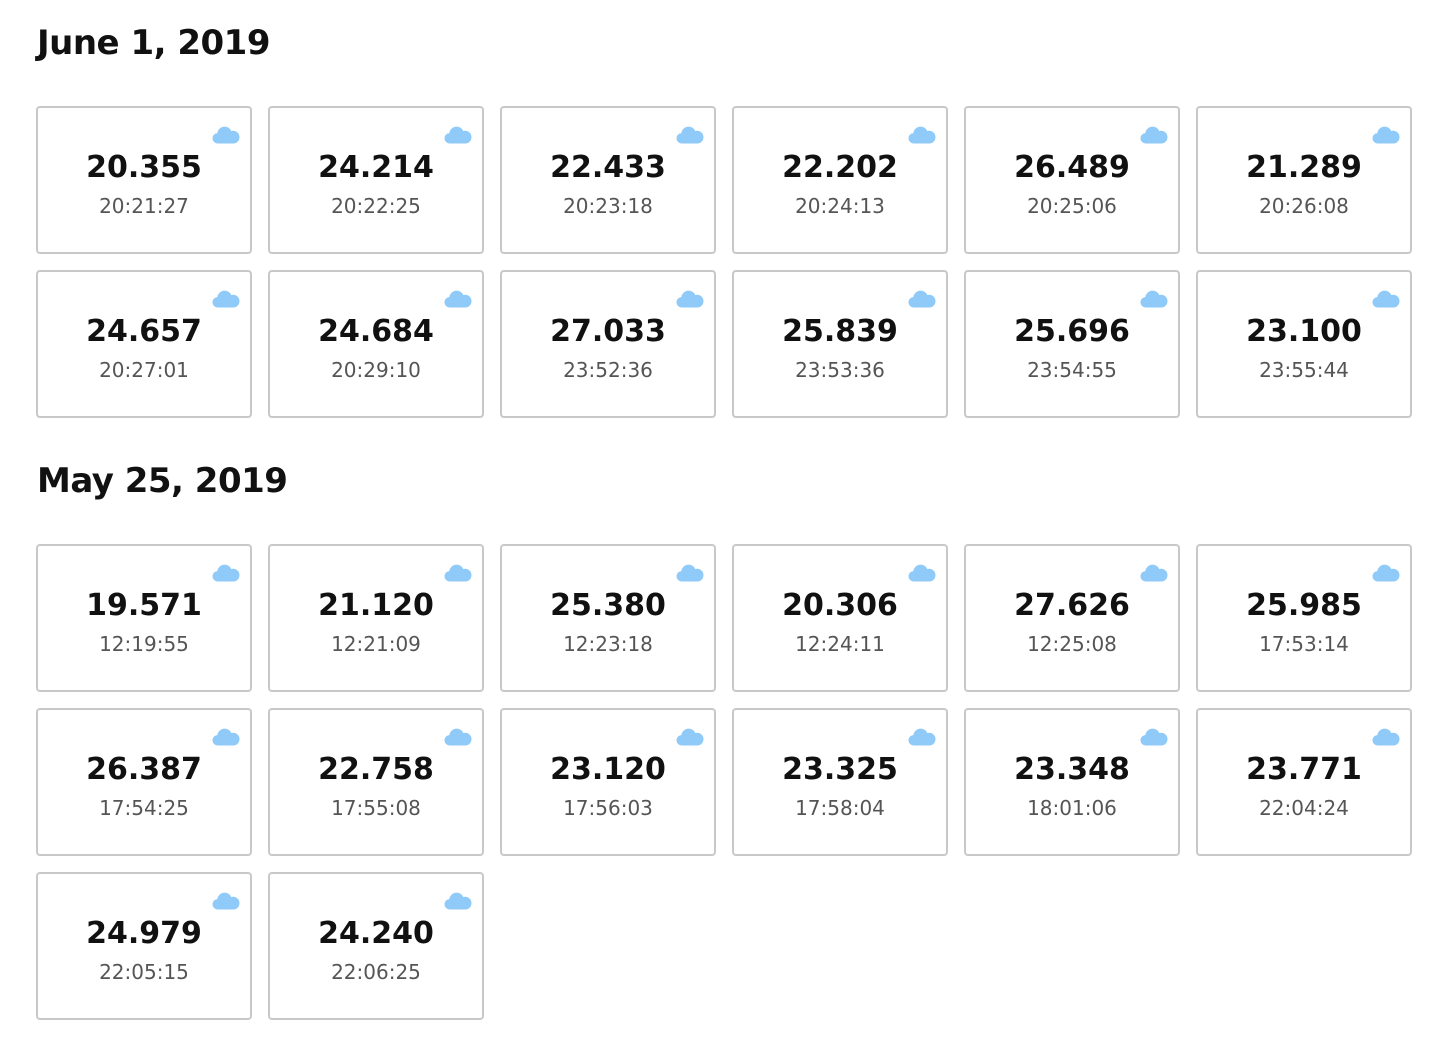 The height and width of the screenshot is (1056, 1448). Describe the element at coordinates (840, 769) in the screenshot. I see `reading-value: 23.325` at that location.